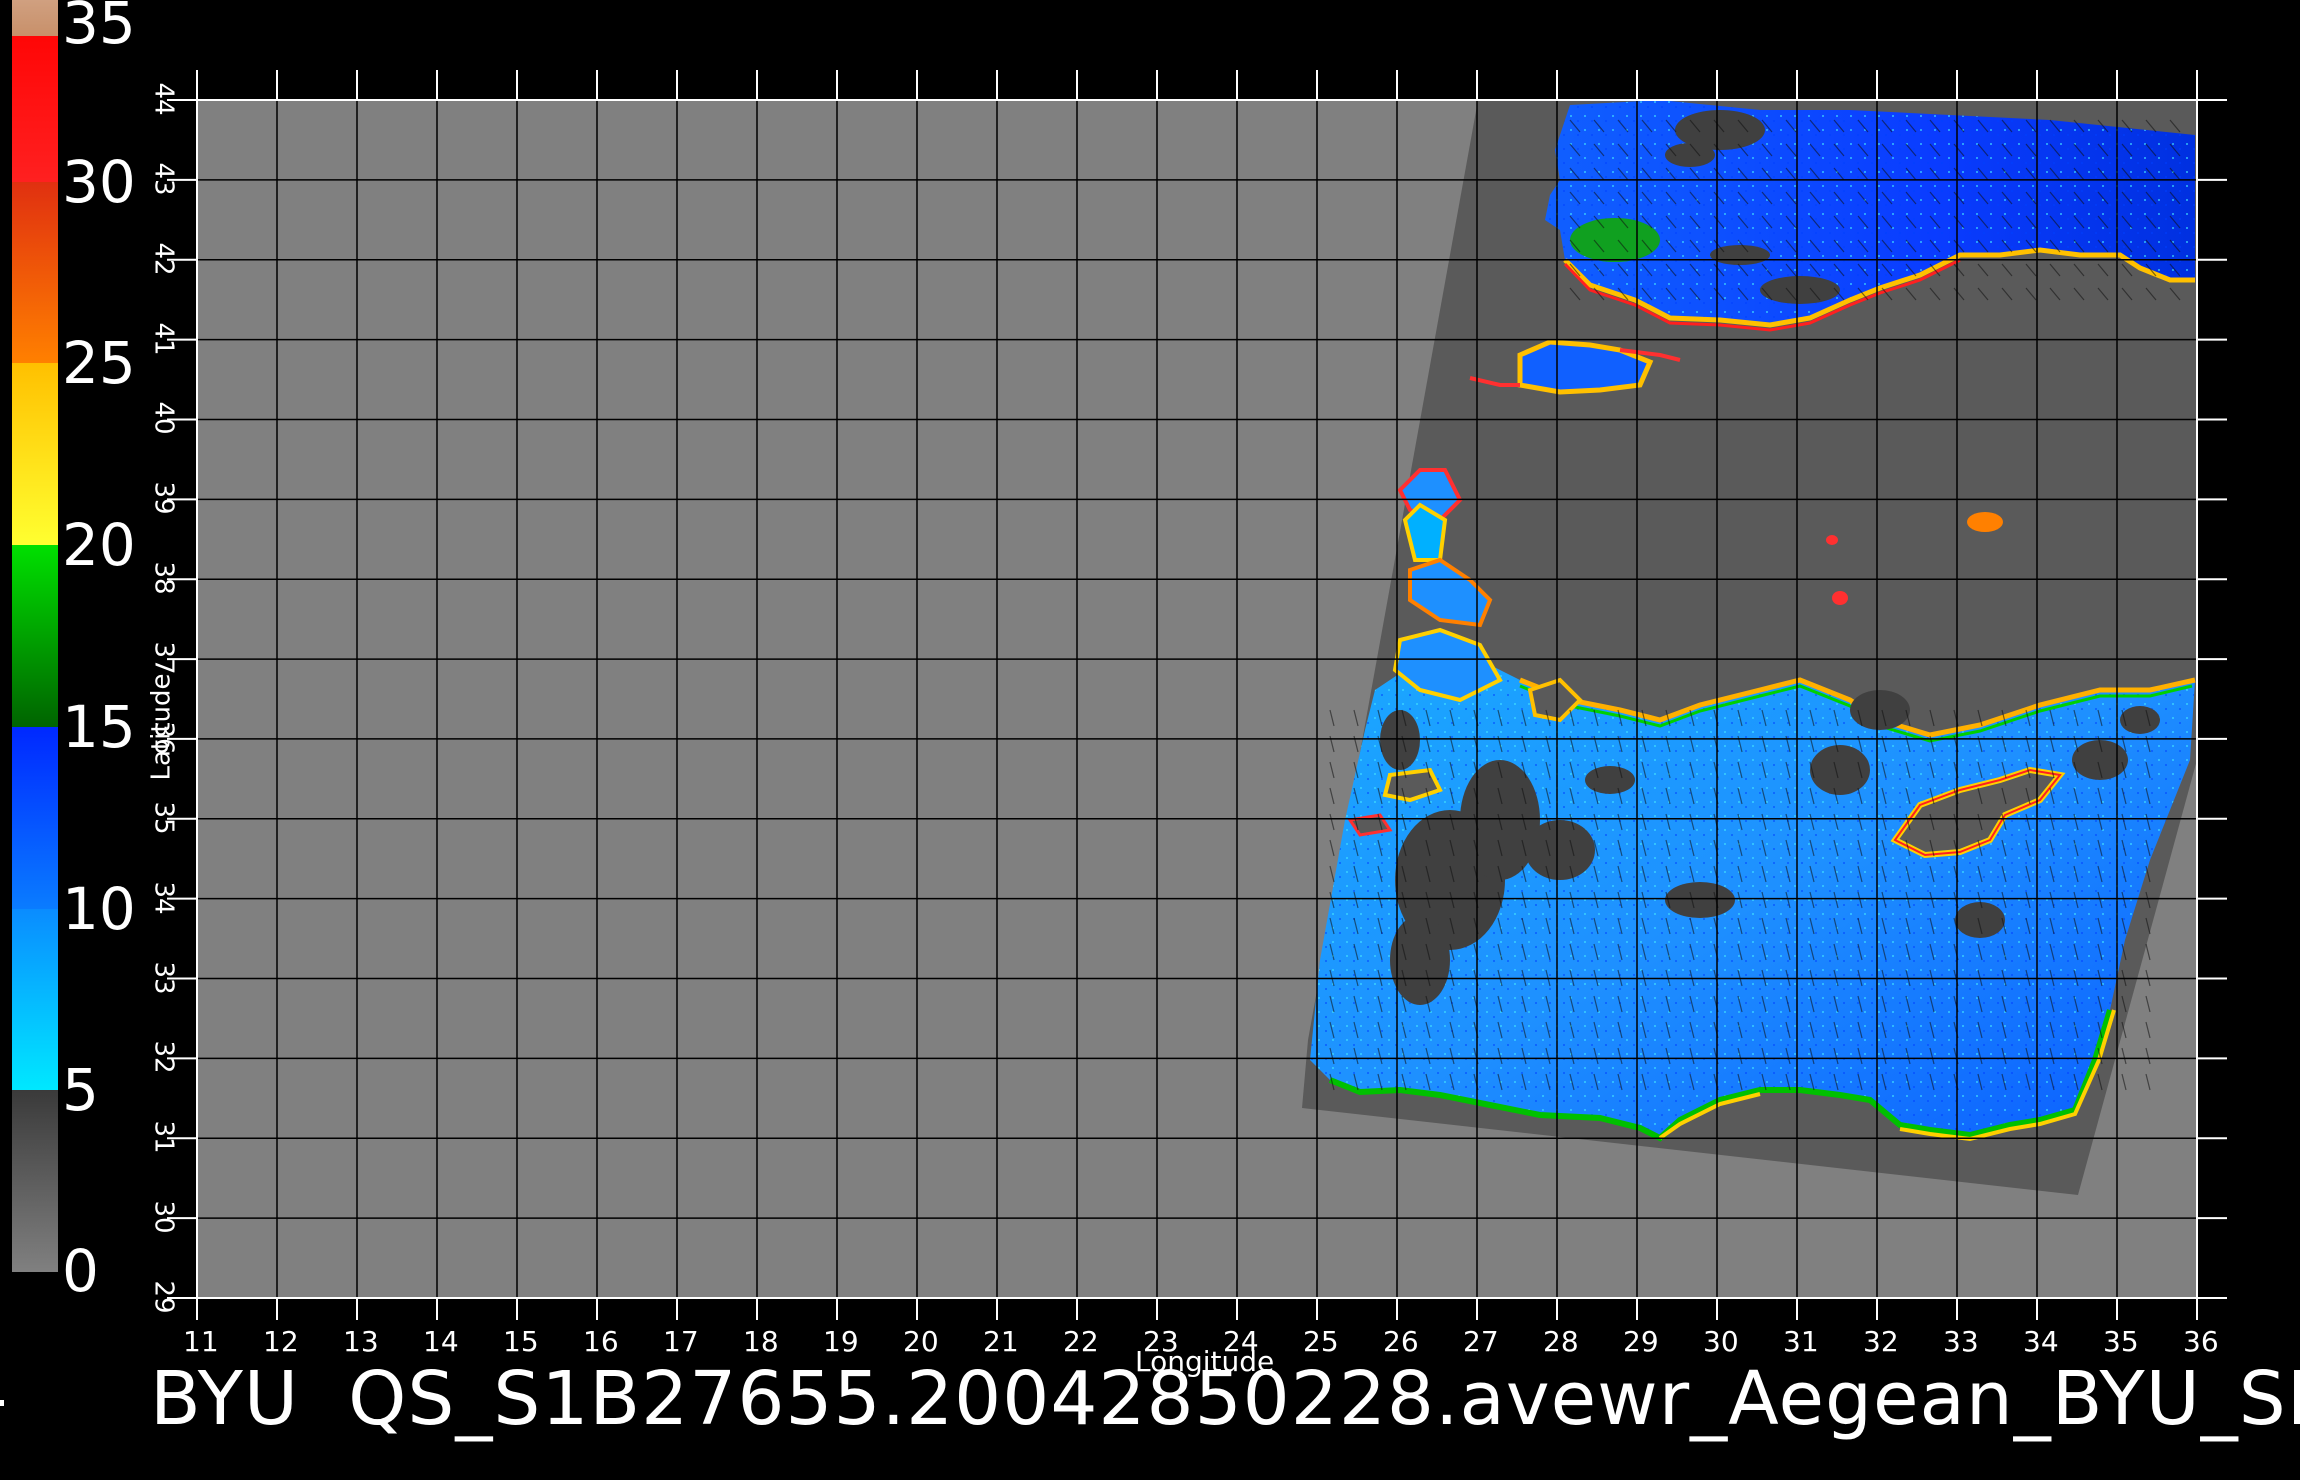  I want to click on colorbar-label: 15, so click(99, 726).